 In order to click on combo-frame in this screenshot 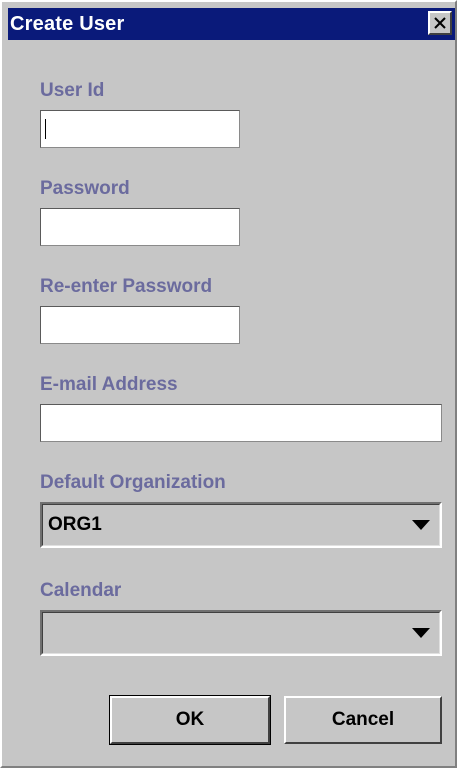, I will do `click(241, 633)`.